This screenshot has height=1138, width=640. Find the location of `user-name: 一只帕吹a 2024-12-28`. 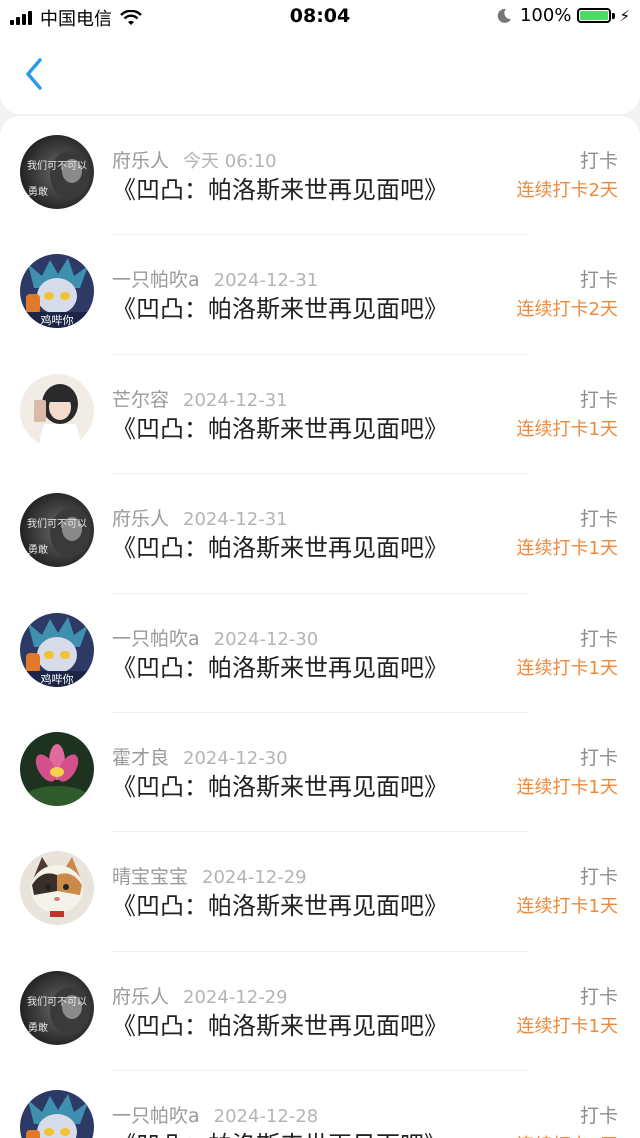

user-name: 一只帕吹a 2024-12-28 is located at coordinates (215, 1114).